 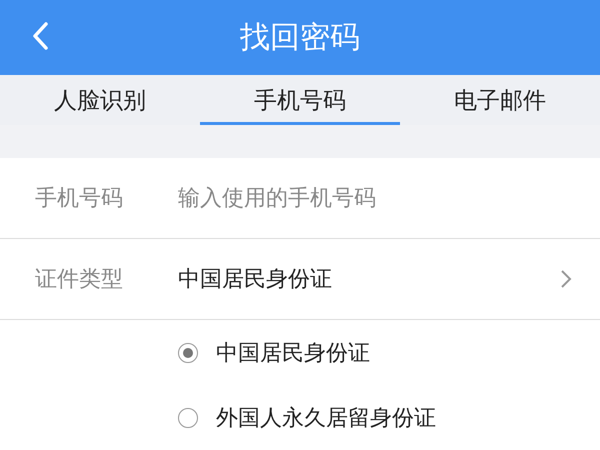 What do you see at coordinates (389, 353) in the screenshot?
I see `radio-option: 中国居民身份证` at bounding box center [389, 353].